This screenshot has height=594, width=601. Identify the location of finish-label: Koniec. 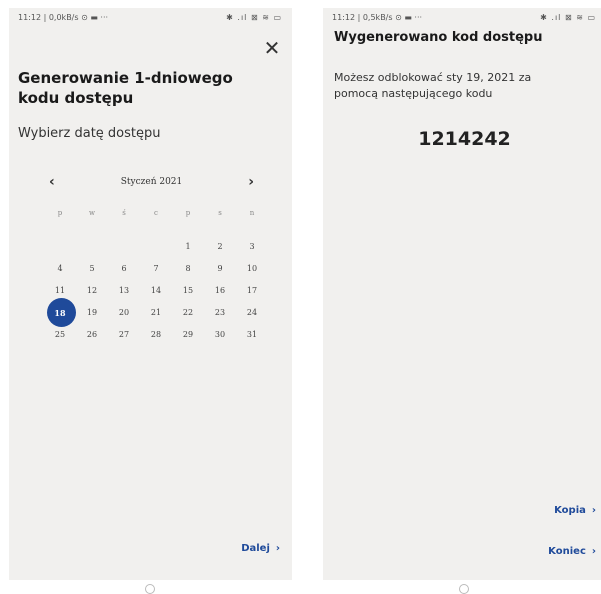
(567, 551).